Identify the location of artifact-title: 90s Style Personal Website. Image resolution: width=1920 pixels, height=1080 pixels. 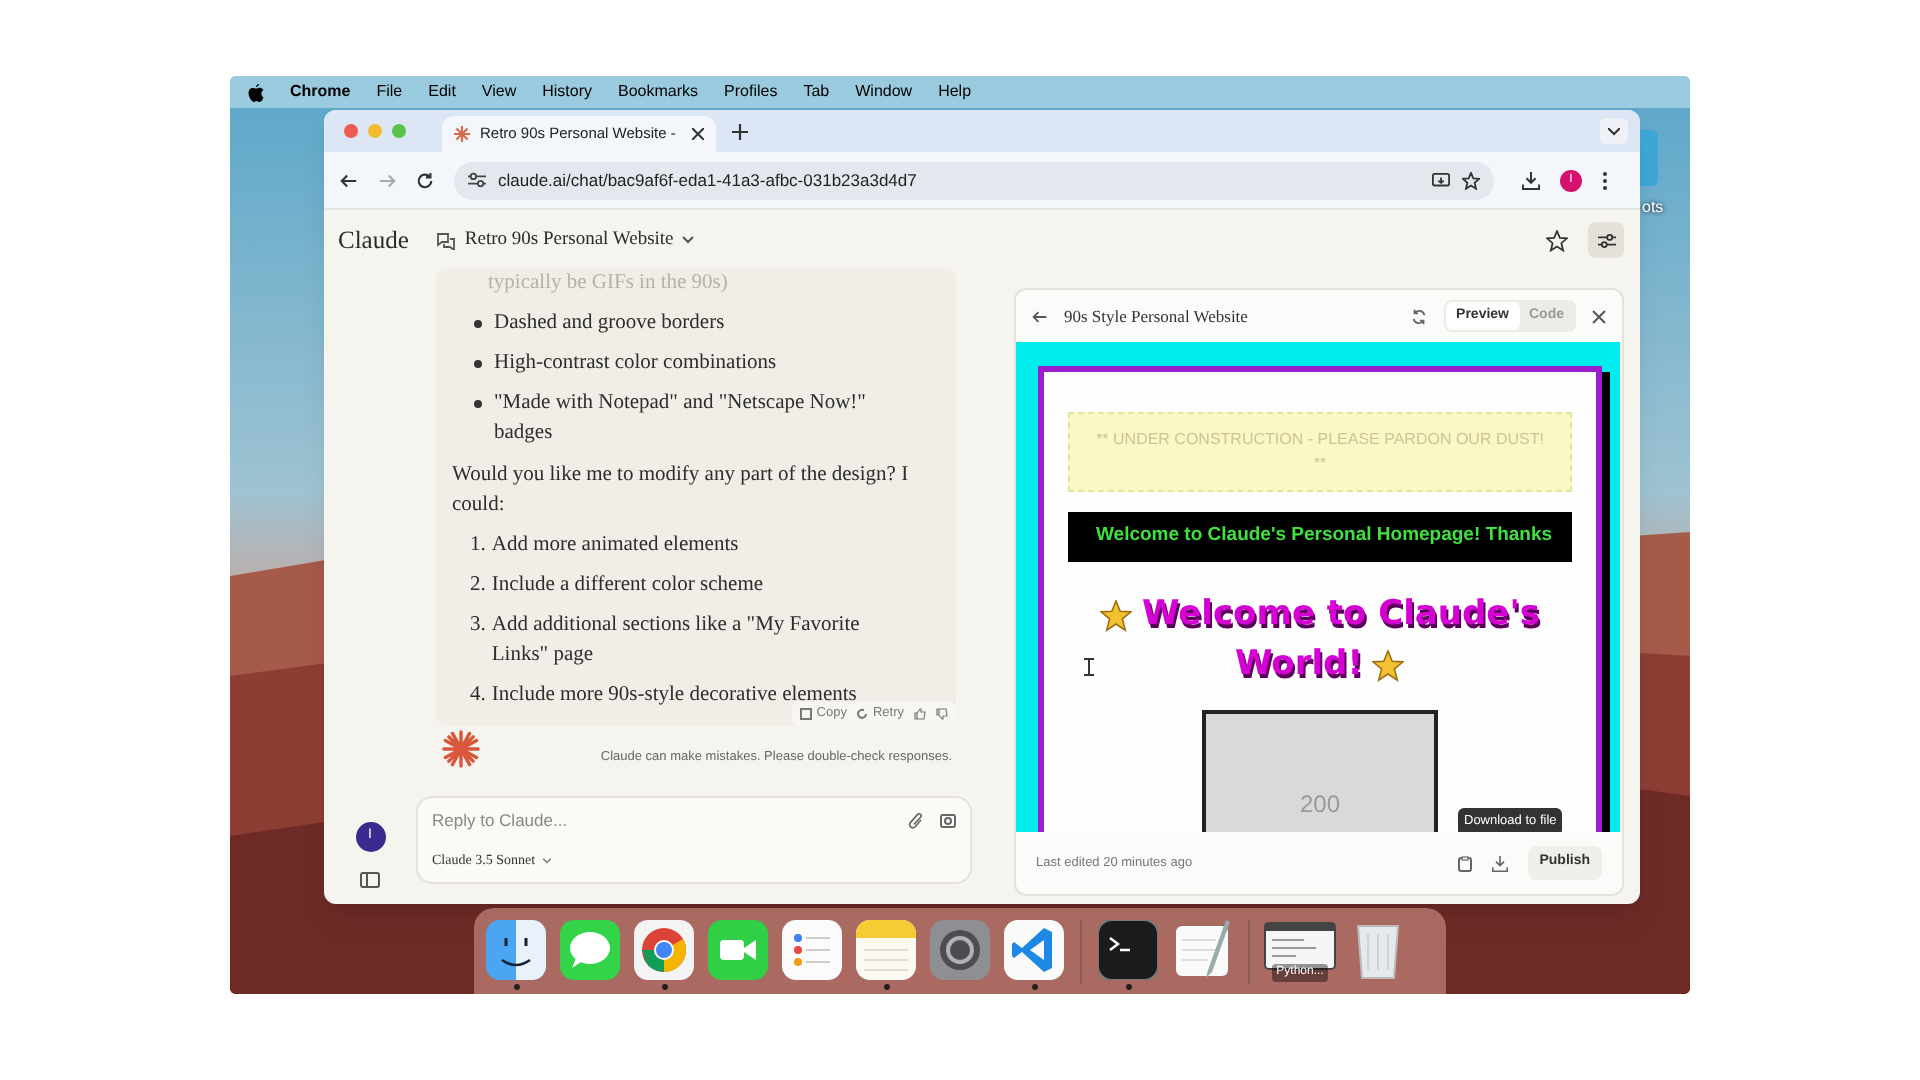
(1157, 316).